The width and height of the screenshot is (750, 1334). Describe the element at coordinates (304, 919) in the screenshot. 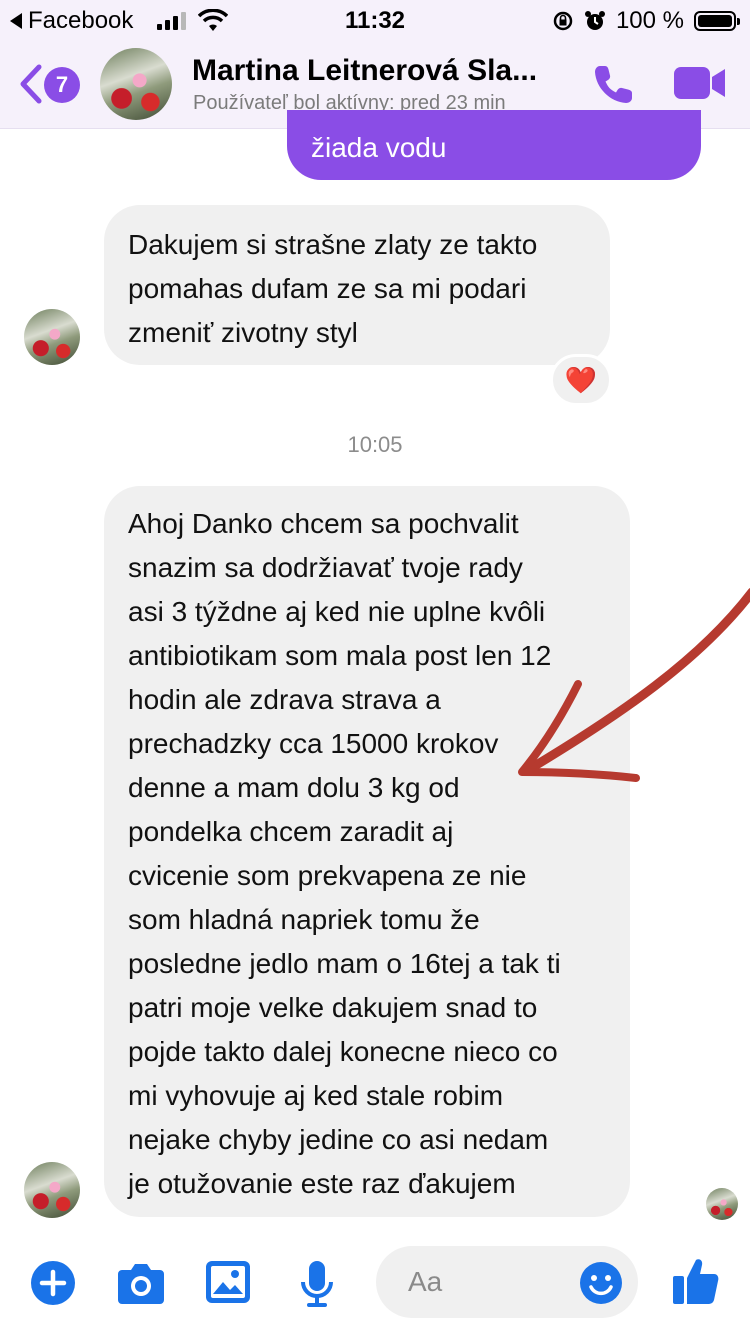

I see `message-line: som hladná napriek tomu že` at that location.